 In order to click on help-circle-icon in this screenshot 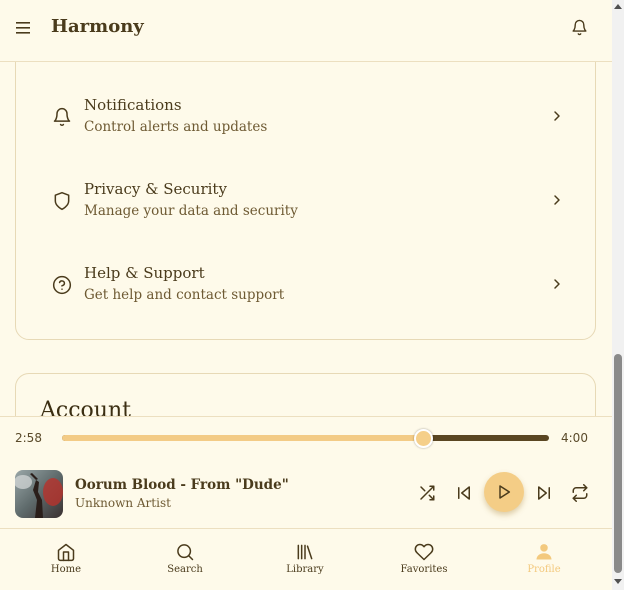, I will do `click(62, 285)`.